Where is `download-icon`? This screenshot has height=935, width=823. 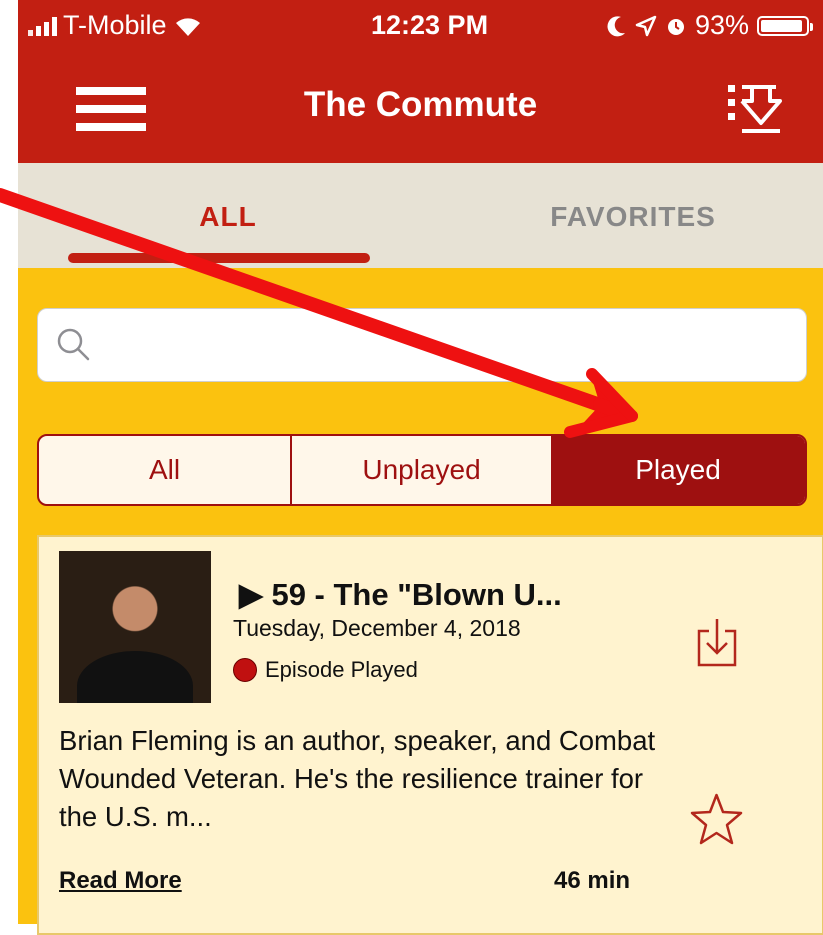
download-icon is located at coordinates (717, 642).